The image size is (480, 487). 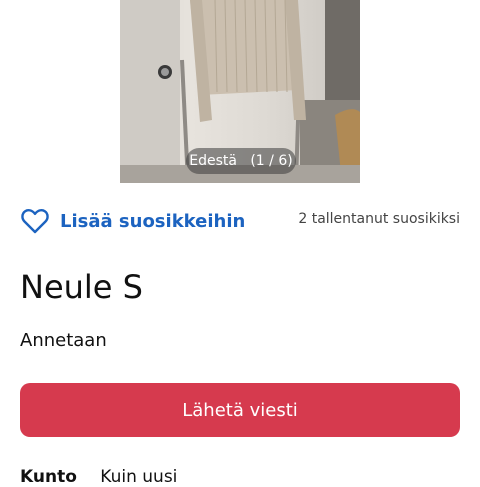 What do you see at coordinates (98, 477) in the screenshot?
I see `condition-row: Kunto Kuin uusi` at bounding box center [98, 477].